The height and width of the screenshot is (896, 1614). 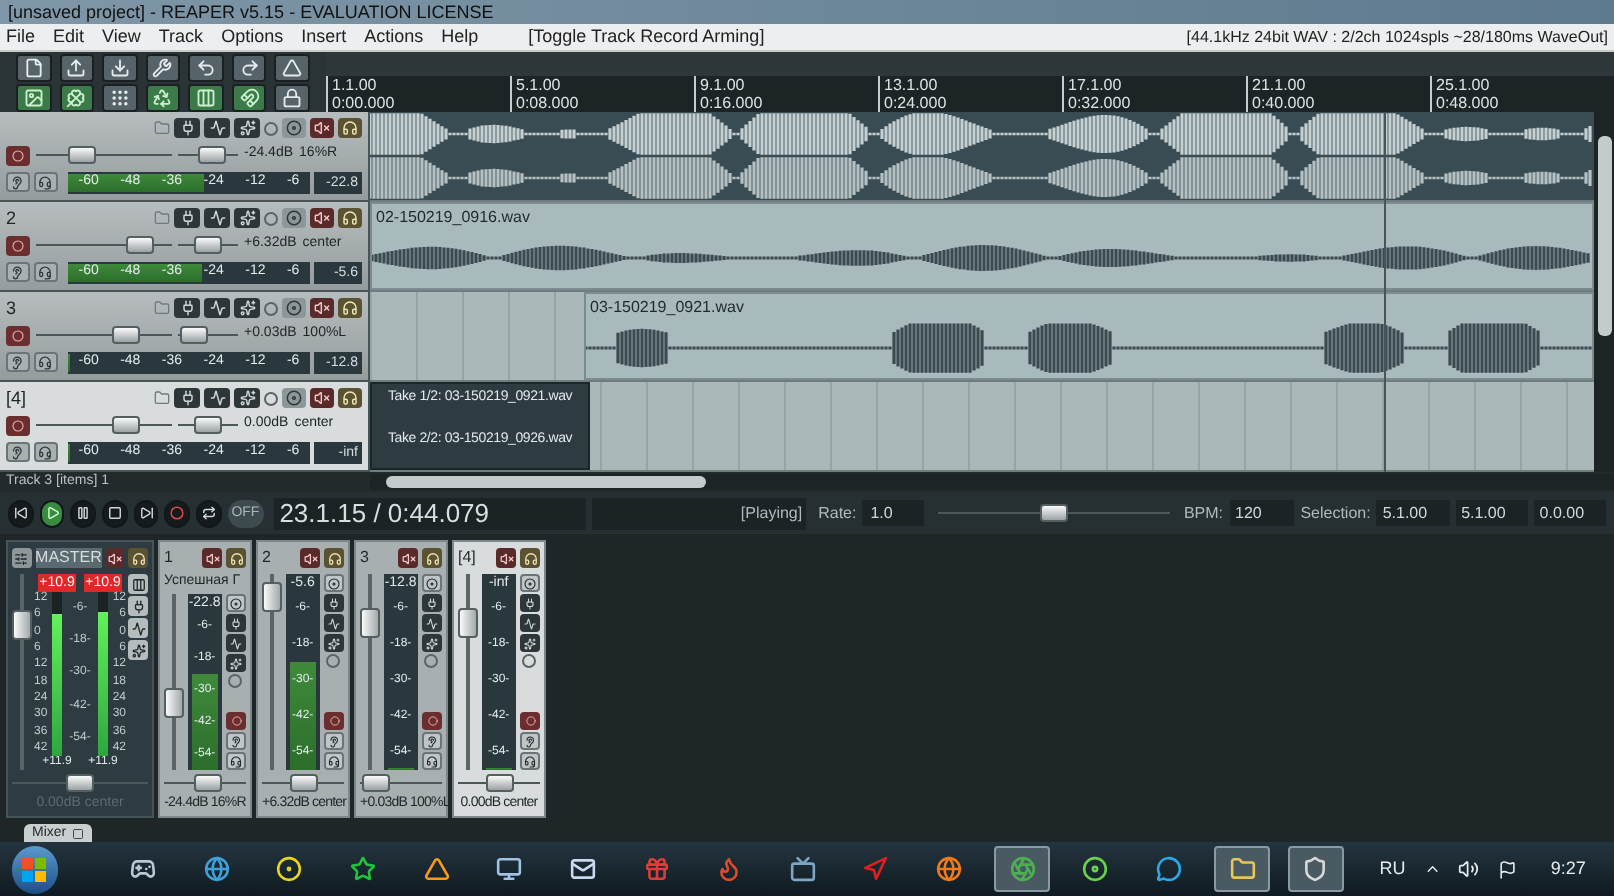 I want to click on menu-item: File, so click(x=21, y=37).